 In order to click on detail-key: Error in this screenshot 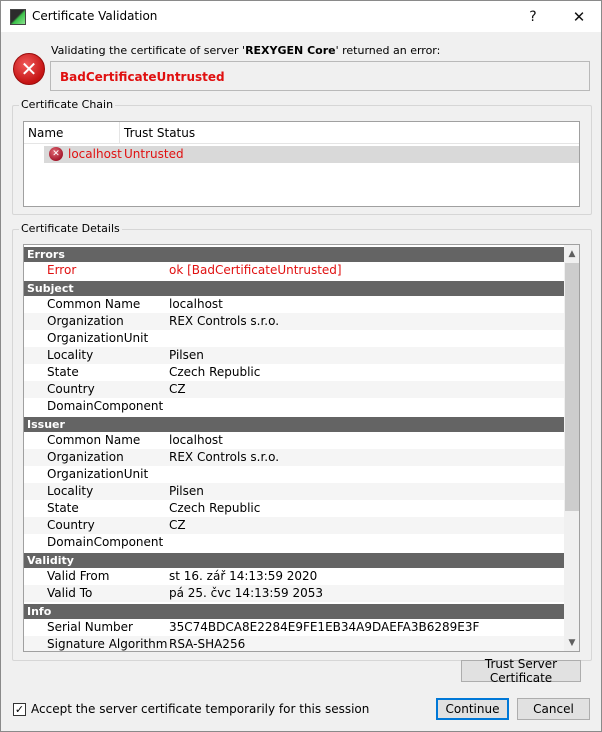, I will do `click(62, 270)`.